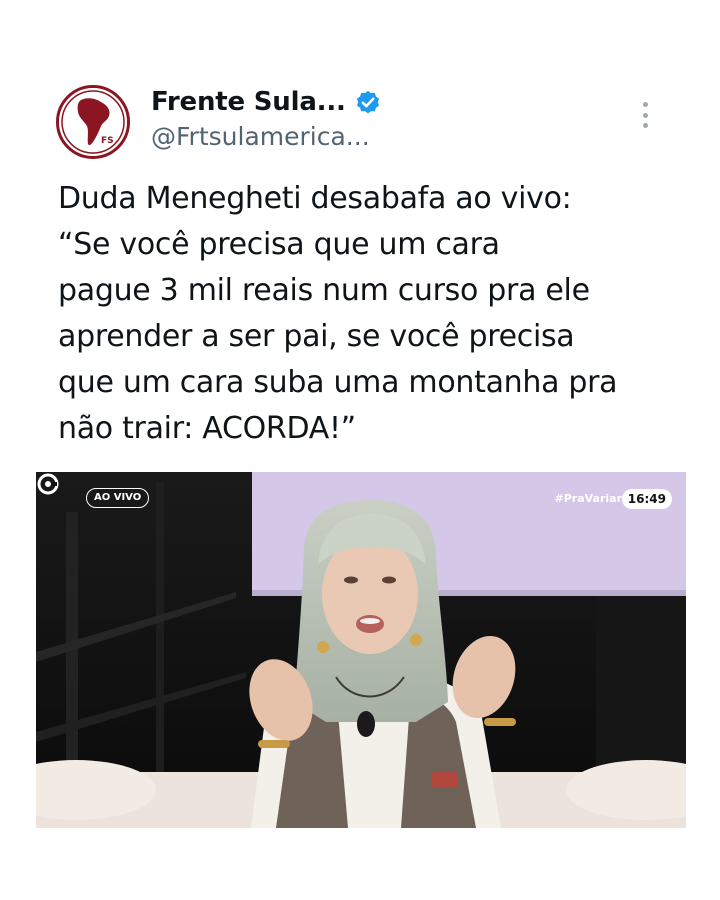 The image size is (720, 900). I want to click on tweet-text-line: “Se você precisa que um cara, so click(279, 244).